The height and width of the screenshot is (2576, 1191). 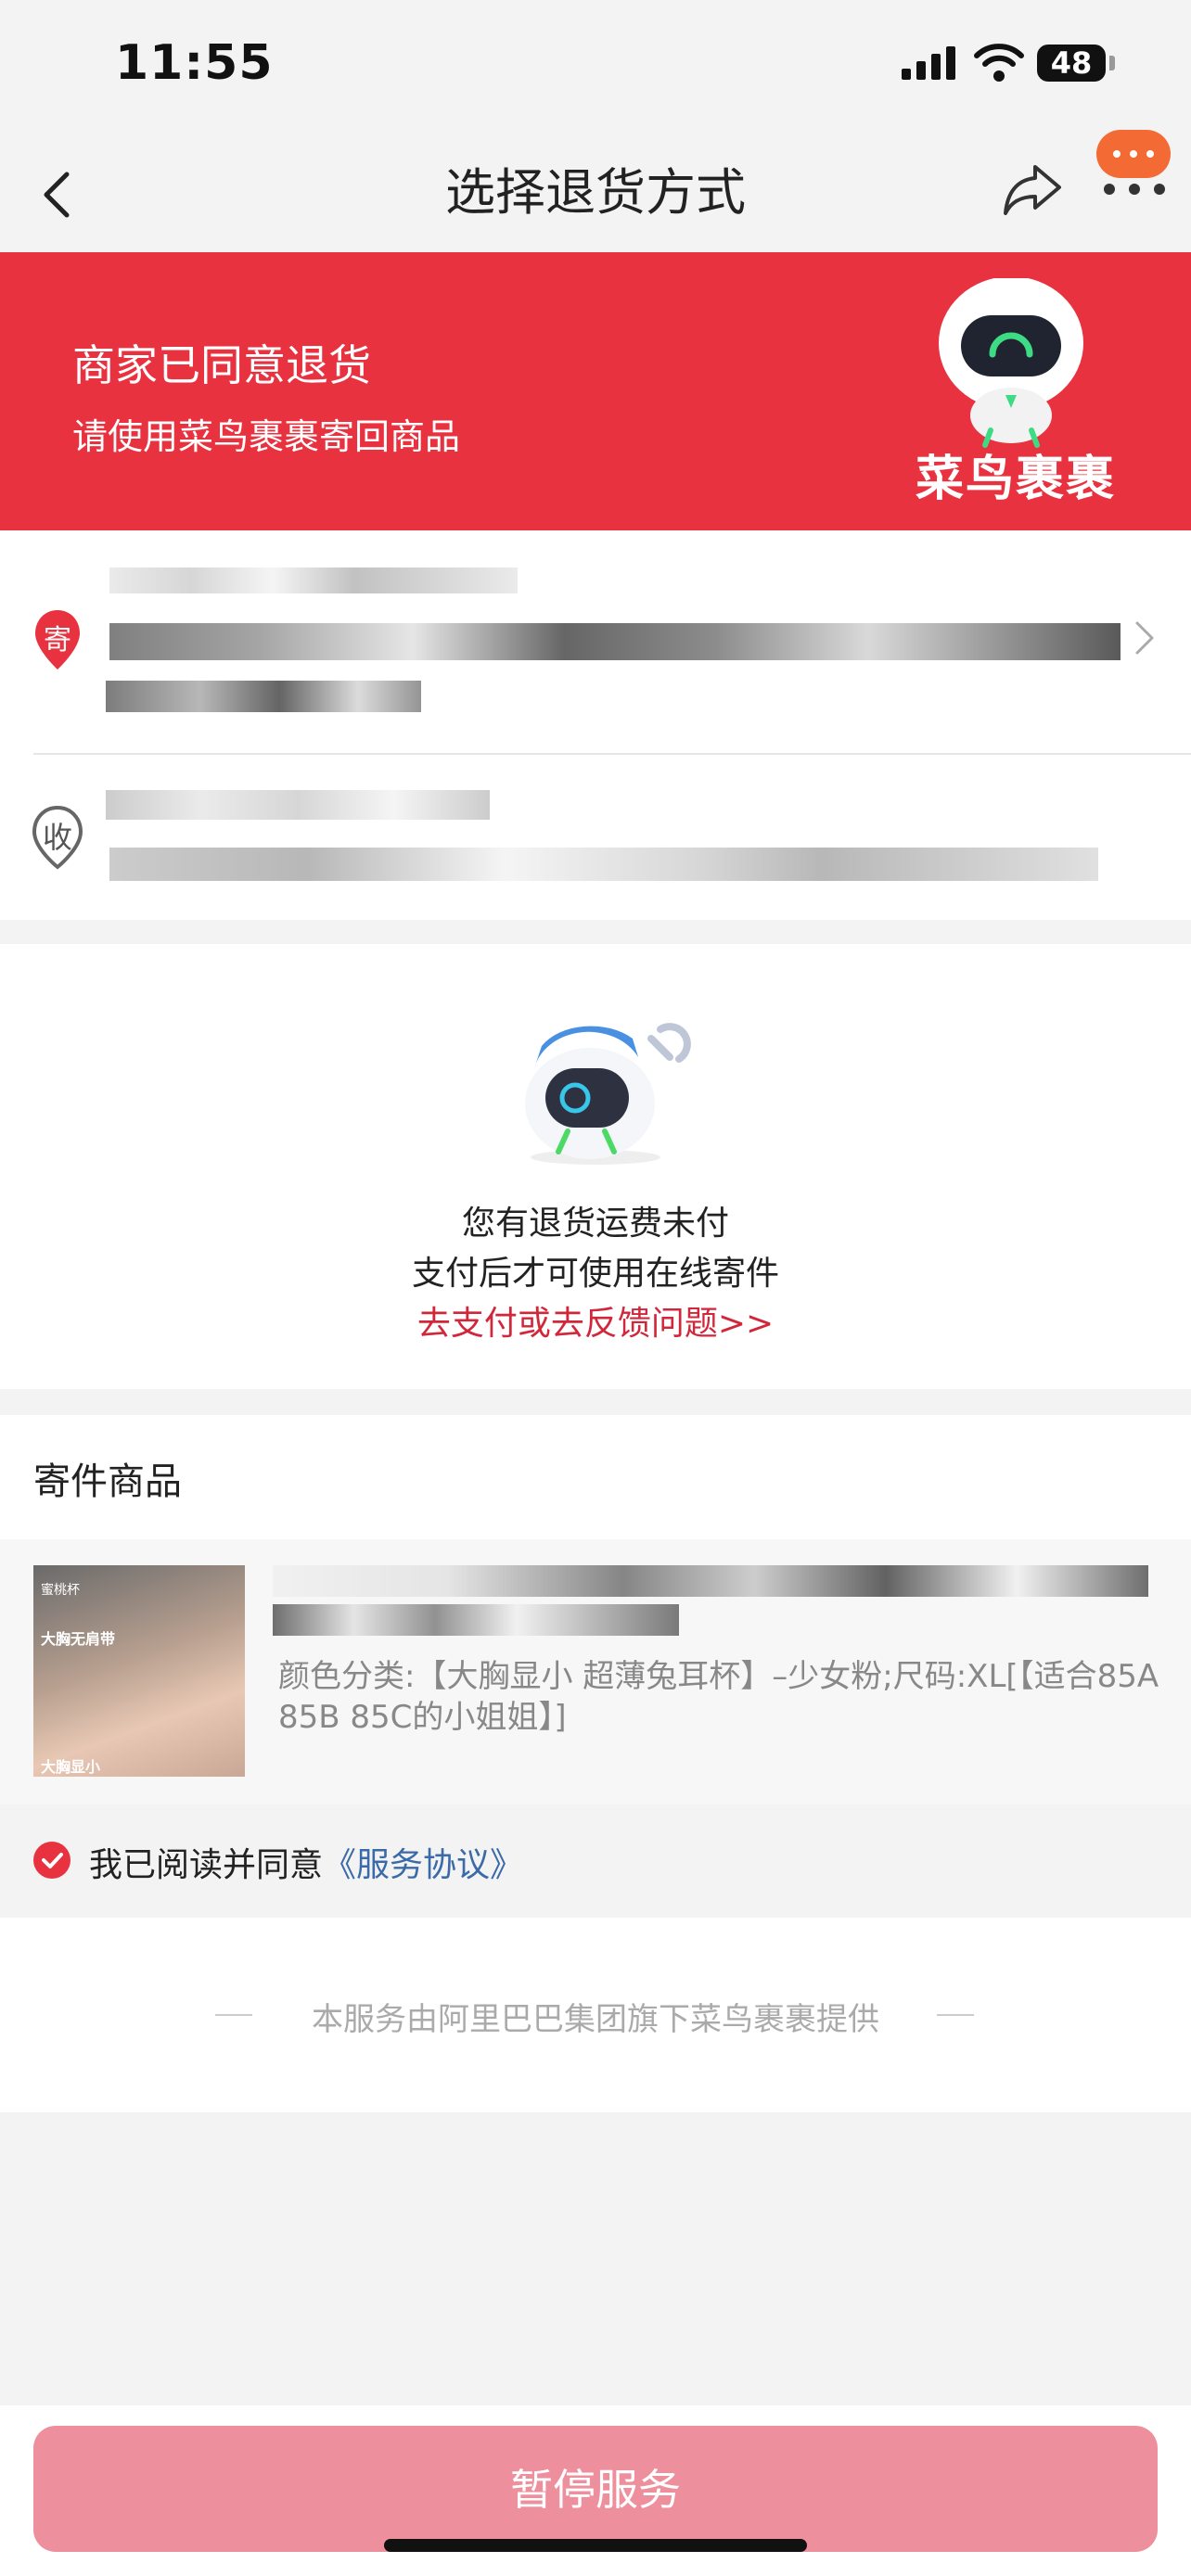 I want to click on agreement-checkbox, so click(x=51, y=1860).